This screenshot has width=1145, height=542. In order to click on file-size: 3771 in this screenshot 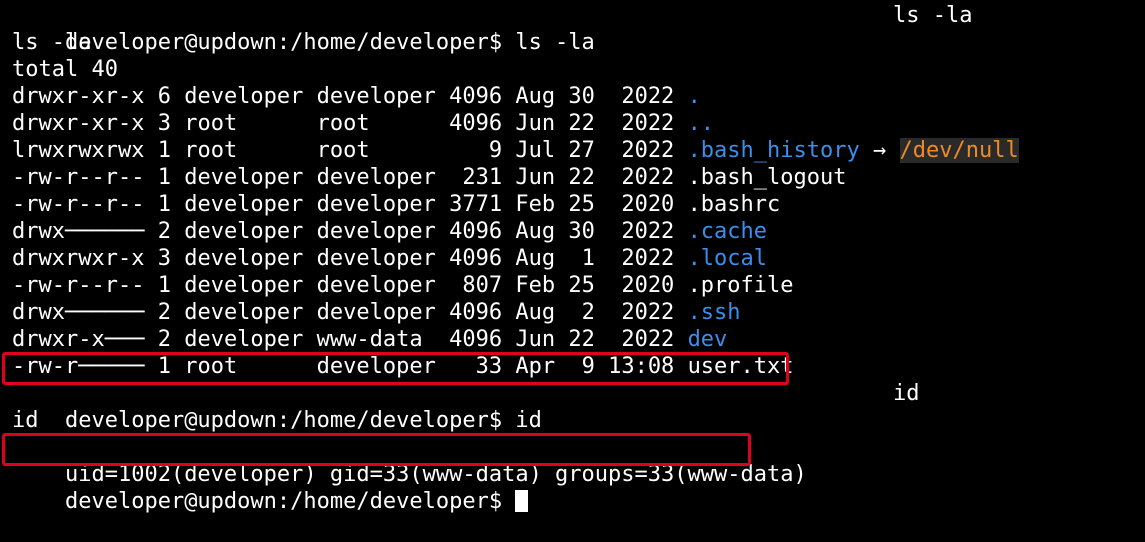, I will do `click(482, 204)`.